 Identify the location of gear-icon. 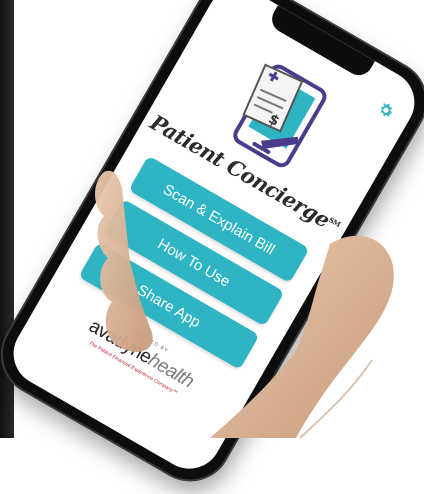
(386, 110).